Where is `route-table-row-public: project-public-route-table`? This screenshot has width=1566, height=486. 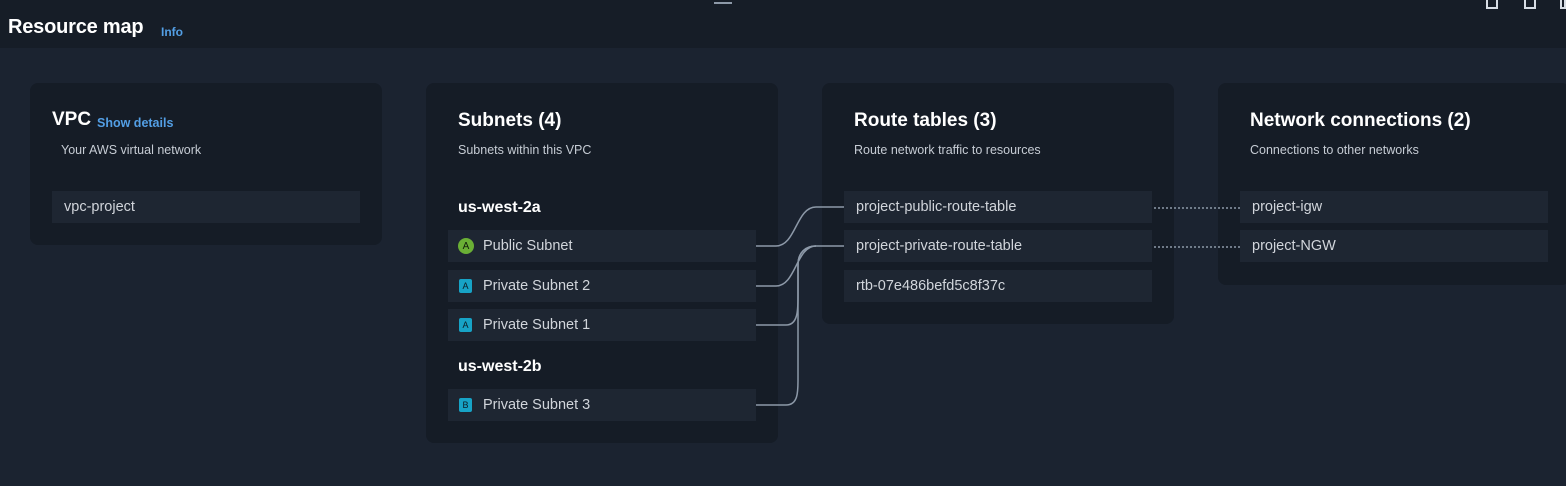 route-table-row-public: project-public-route-table is located at coordinates (998, 207).